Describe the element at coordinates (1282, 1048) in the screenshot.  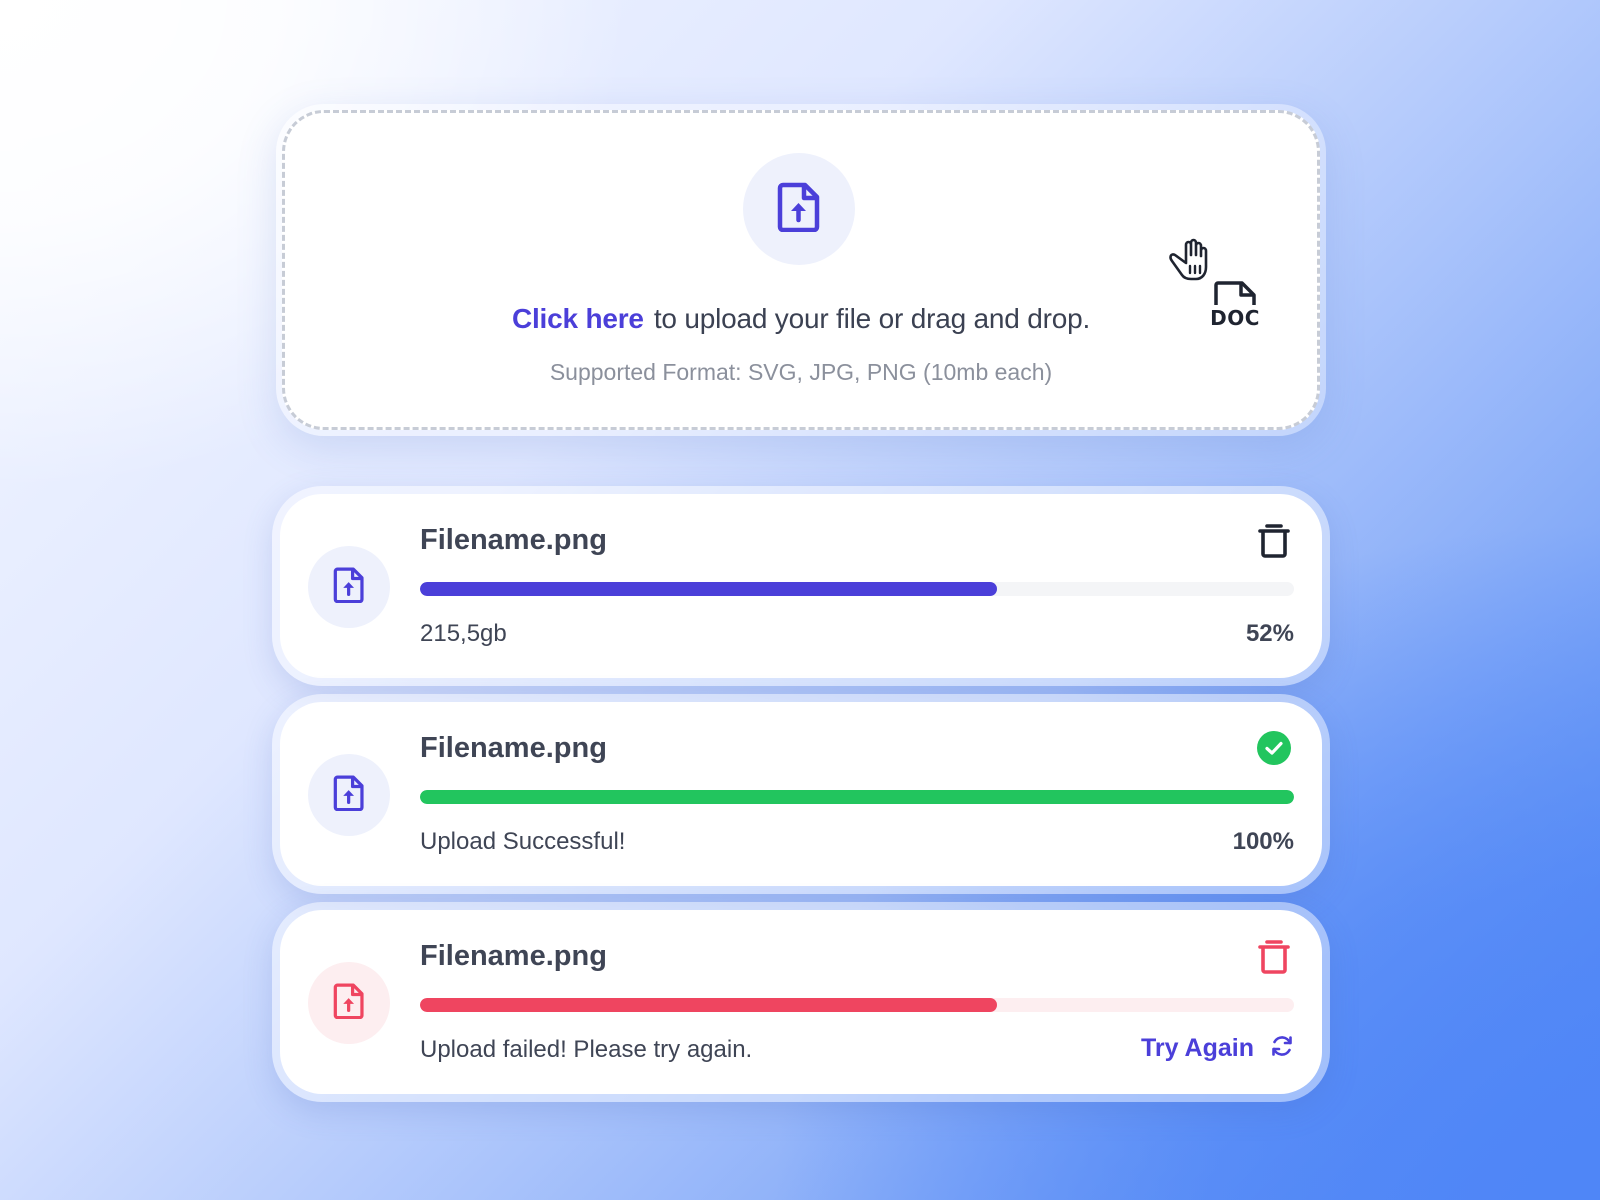
I see `refresh-icon` at that location.